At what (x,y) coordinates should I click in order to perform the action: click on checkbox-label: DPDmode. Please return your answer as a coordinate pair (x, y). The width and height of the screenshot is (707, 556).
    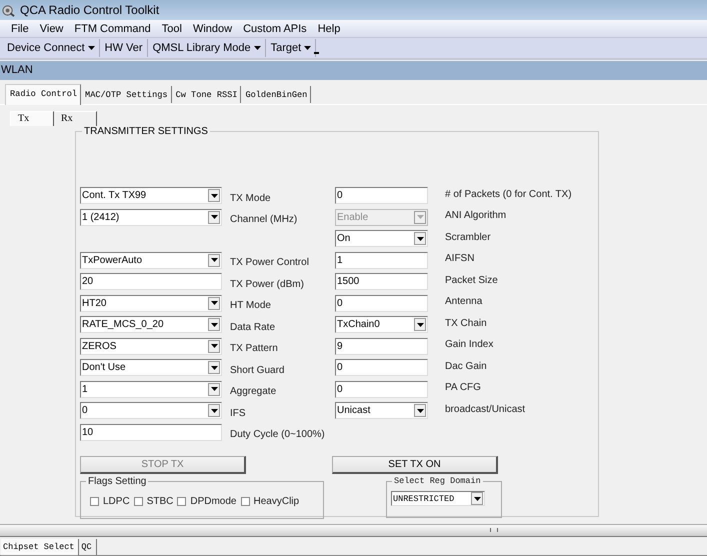
    Looking at the image, I should click on (213, 501).